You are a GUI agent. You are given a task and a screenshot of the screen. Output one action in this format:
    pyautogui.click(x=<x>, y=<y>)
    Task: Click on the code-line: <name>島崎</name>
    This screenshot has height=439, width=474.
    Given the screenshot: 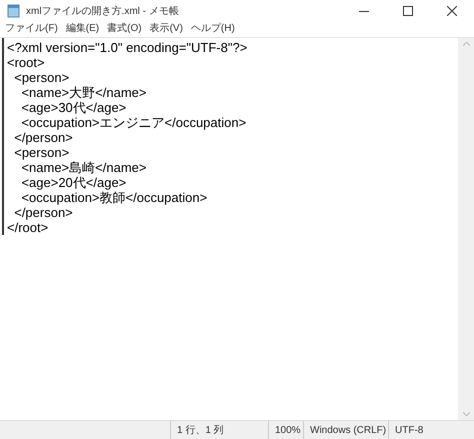 What is the action you would take?
    pyautogui.click(x=83, y=167)
    